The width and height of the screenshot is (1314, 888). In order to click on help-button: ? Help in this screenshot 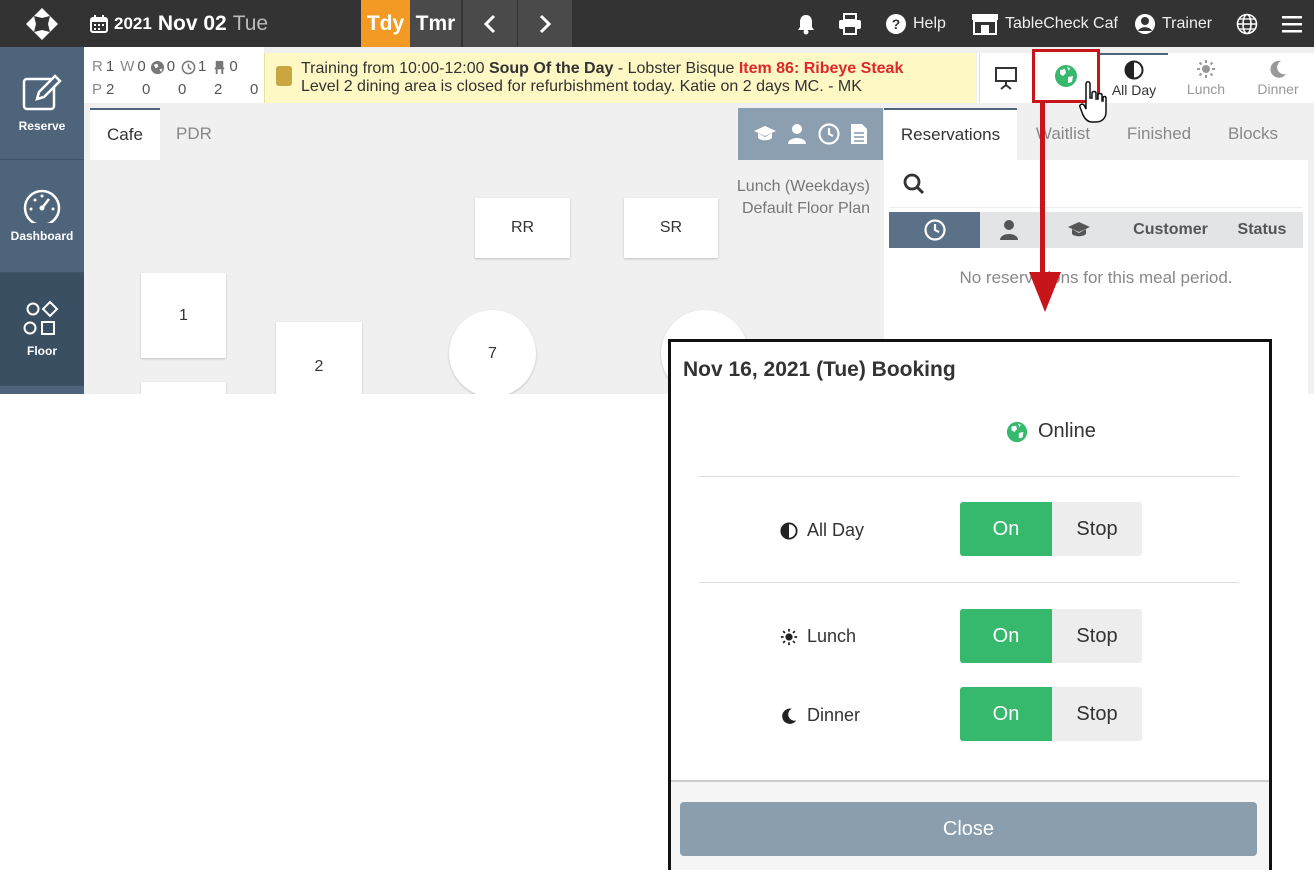, I will do `click(915, 23)`.